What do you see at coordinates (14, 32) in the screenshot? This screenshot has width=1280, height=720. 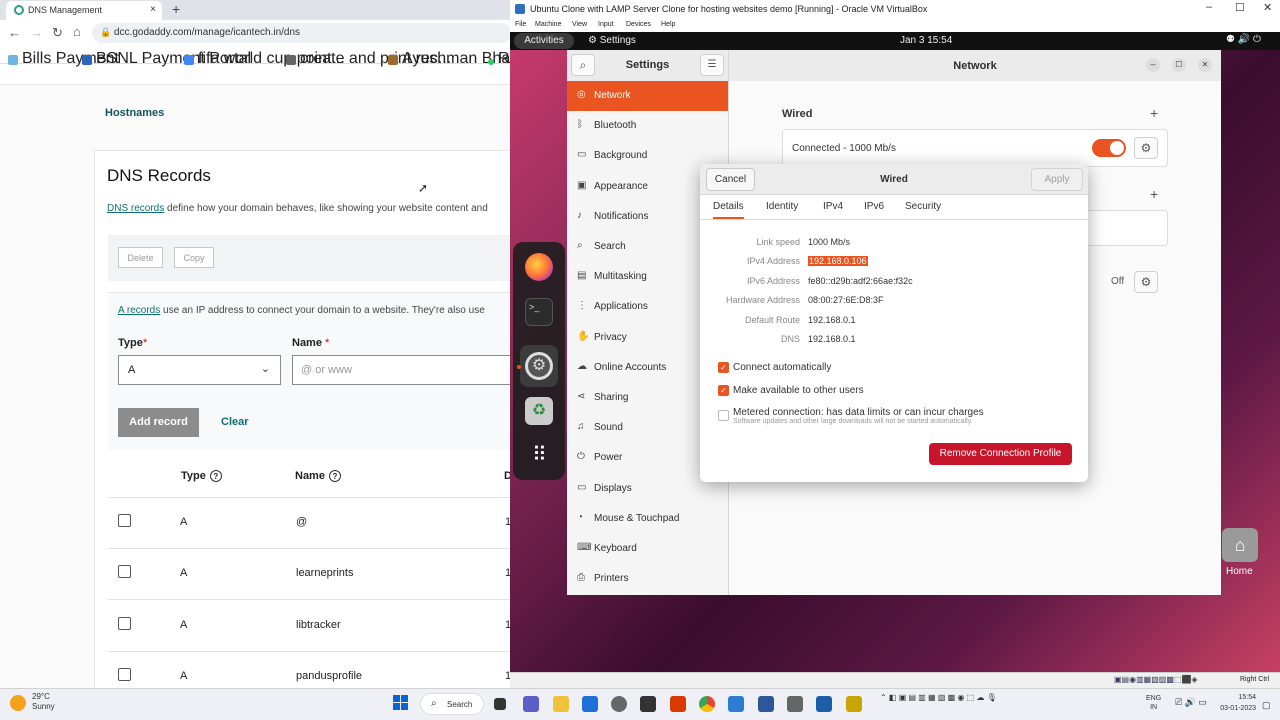 I see `back-icon: ←` at bounding box center [14, 32].